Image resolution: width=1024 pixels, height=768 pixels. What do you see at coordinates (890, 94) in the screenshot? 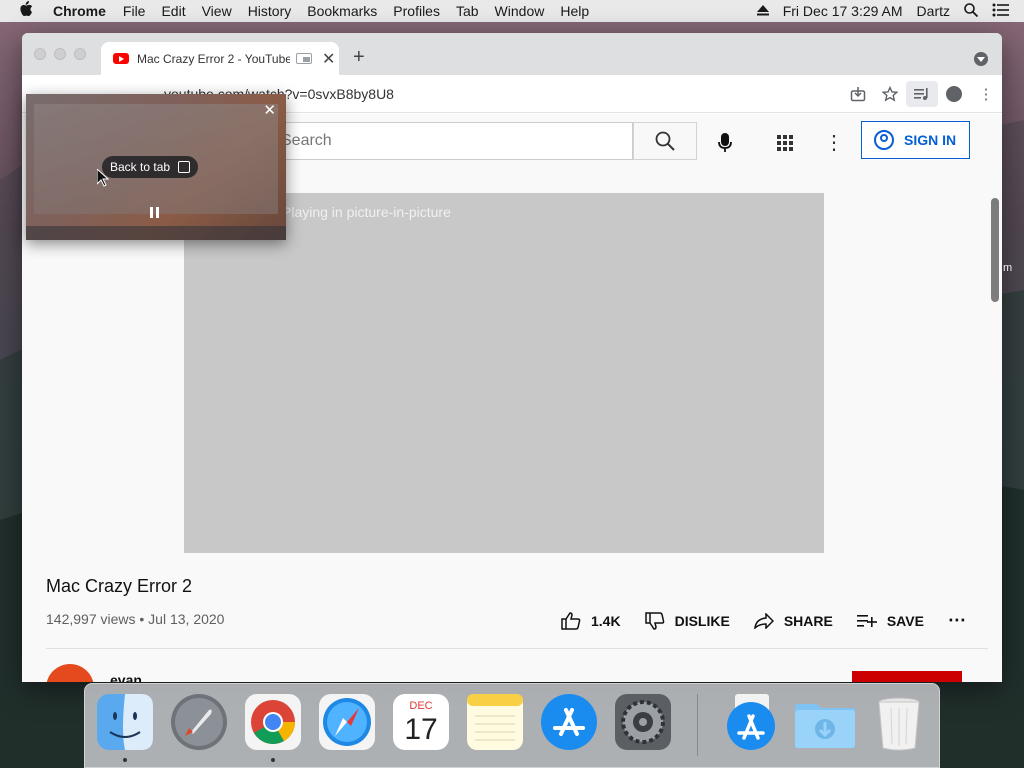
I see `bookmark-star-icon` at bounding box center [890, 94].